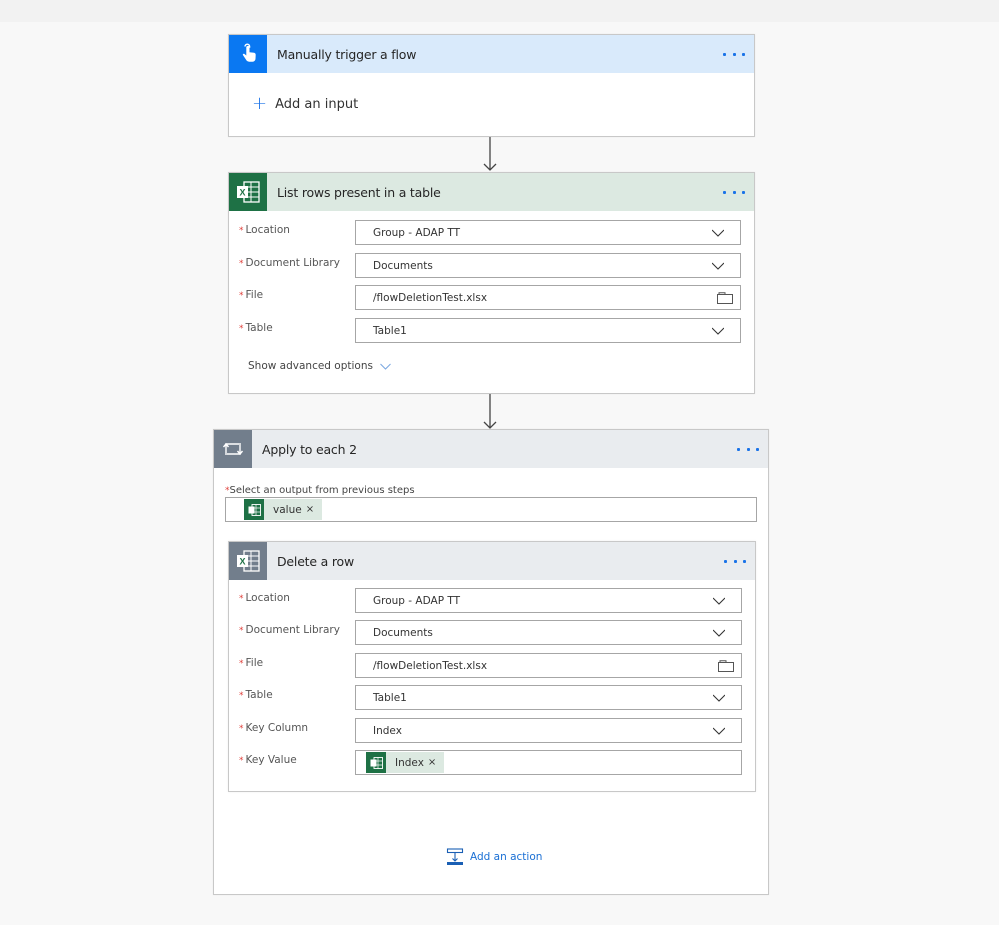 The image size is (999, 925). Describe the element at coordinates (347, 54) in the screenshot. I see `trigger-title: Manually trigger a flow` at that location.